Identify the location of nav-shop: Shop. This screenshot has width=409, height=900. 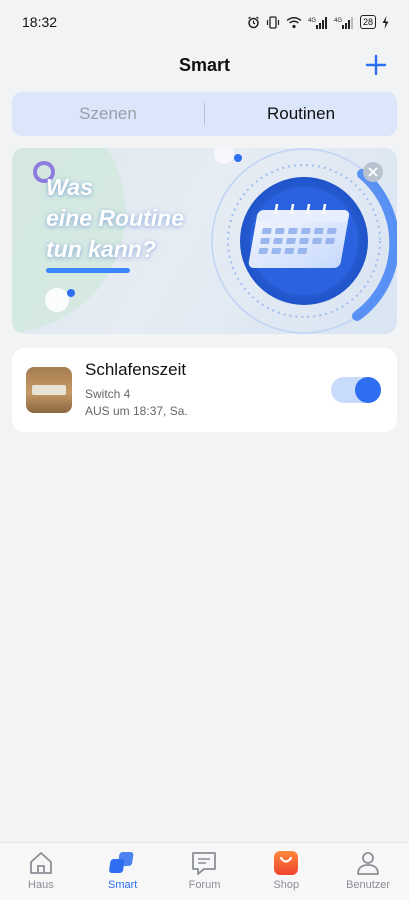
(286, 871).